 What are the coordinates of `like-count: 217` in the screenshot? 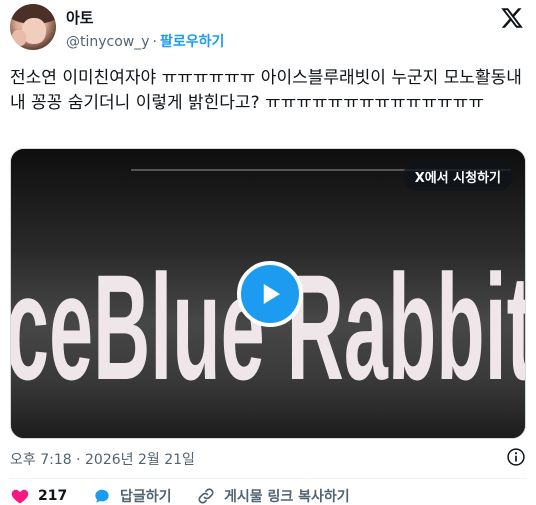 It's located at (53, 496).